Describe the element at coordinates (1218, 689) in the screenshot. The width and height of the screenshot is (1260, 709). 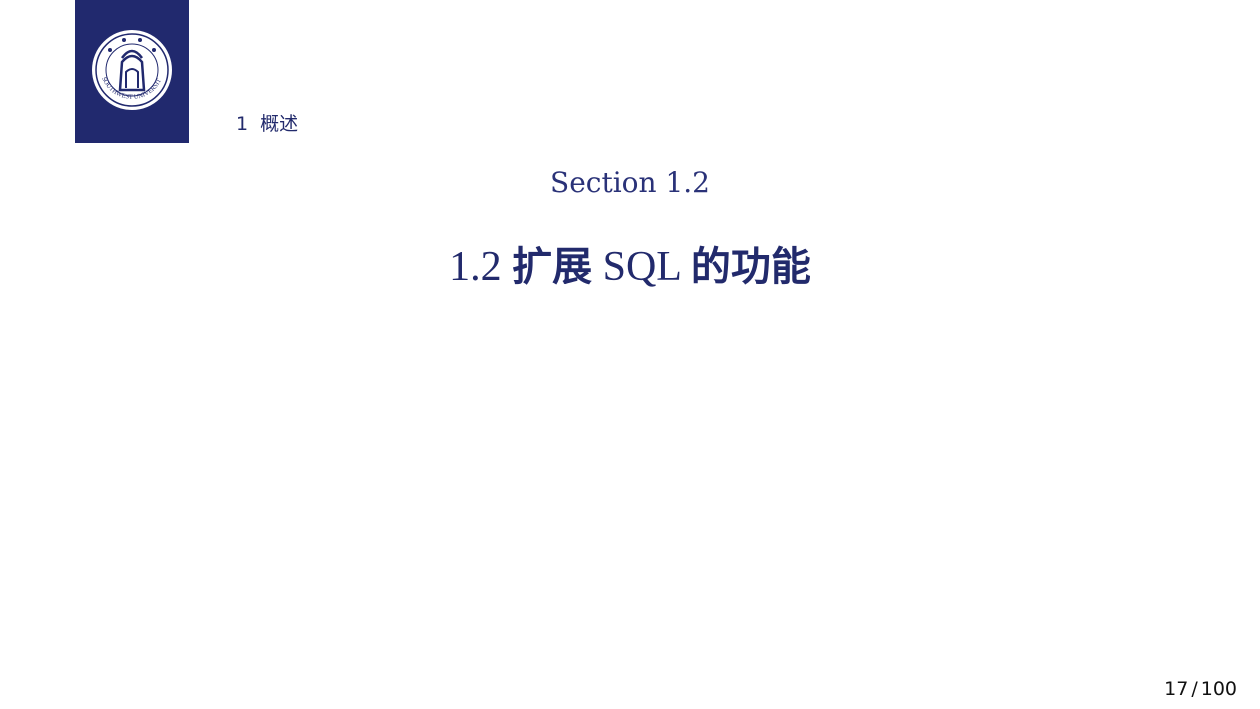
I see `page-total: 100` at that location.